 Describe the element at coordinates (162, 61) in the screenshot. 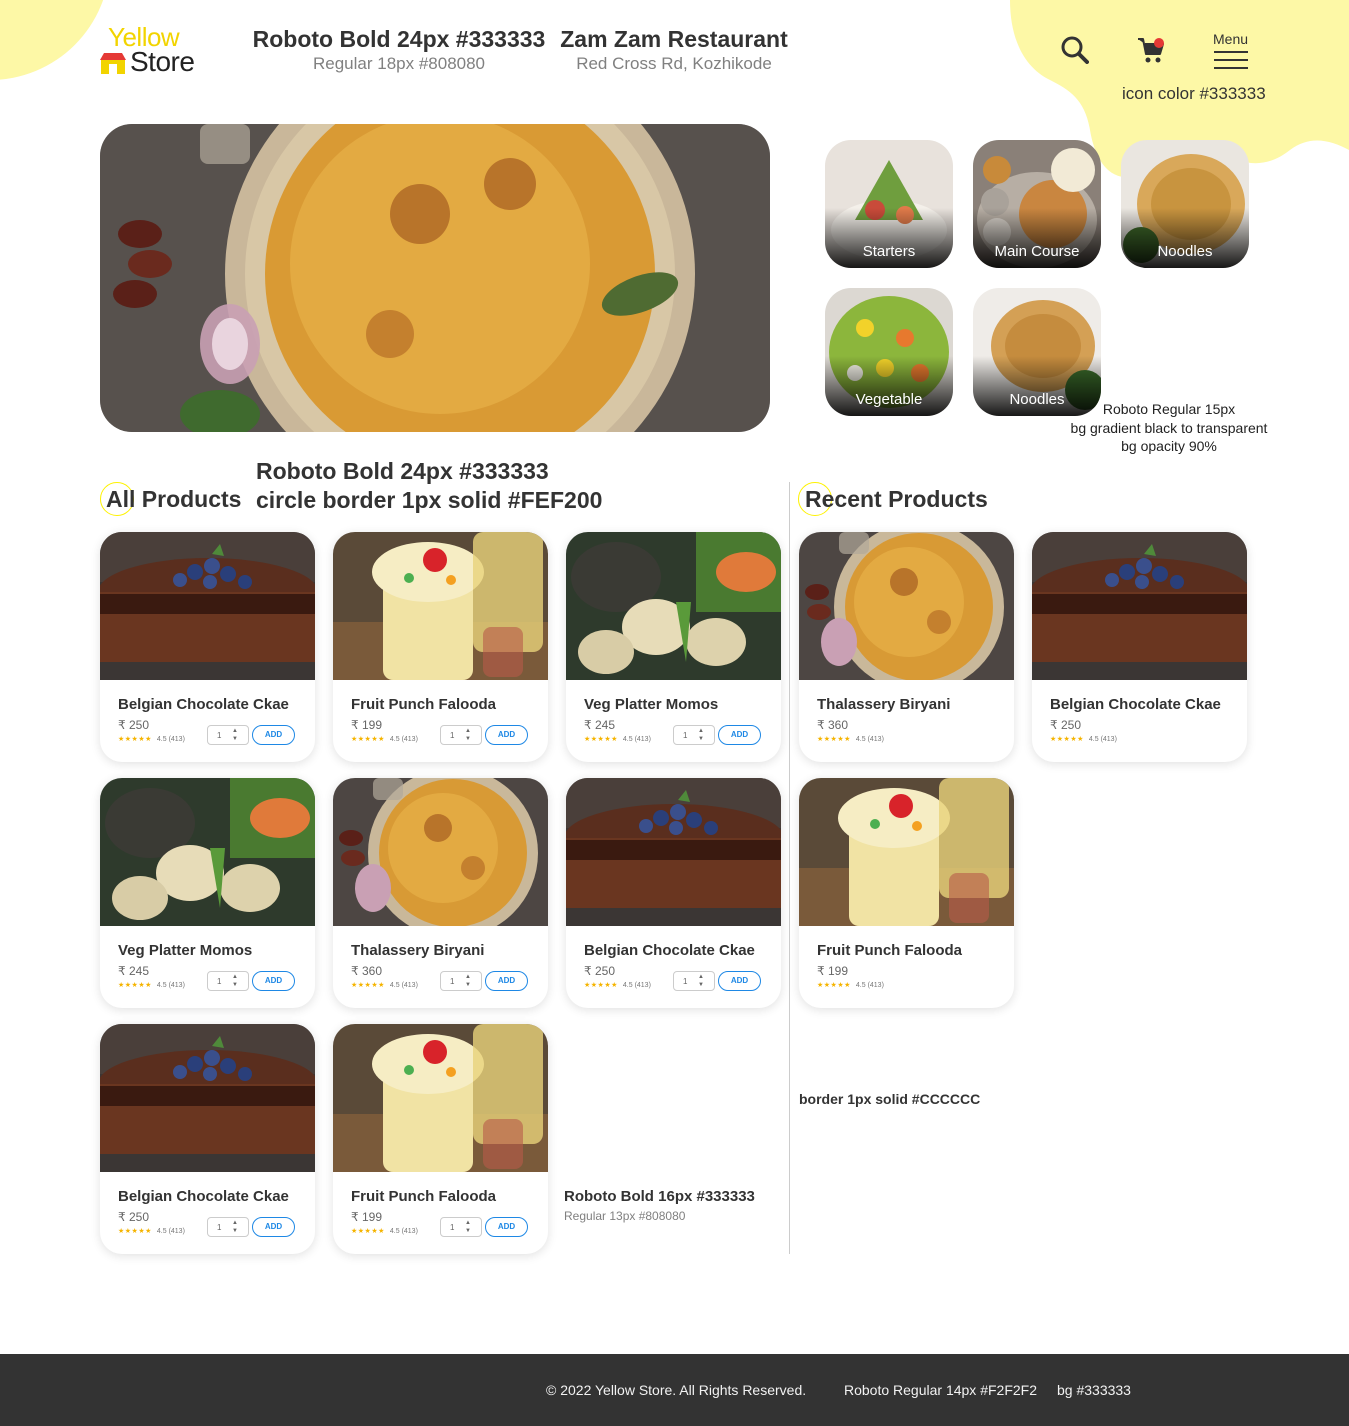

I see `logo-text-store: Store` at that location.